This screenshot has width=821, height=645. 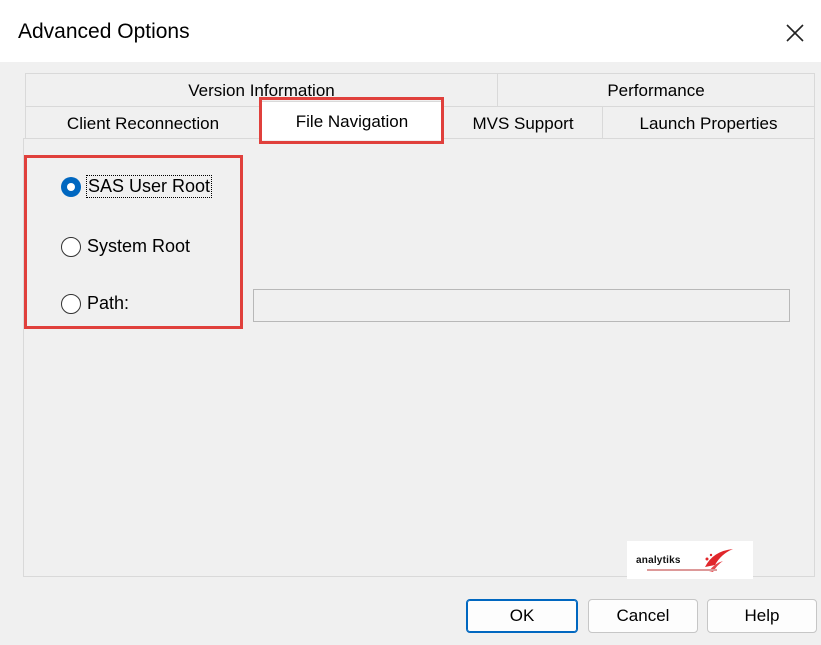 I want to click on tab-label: Launch Properties, so click(x=708, y=123).